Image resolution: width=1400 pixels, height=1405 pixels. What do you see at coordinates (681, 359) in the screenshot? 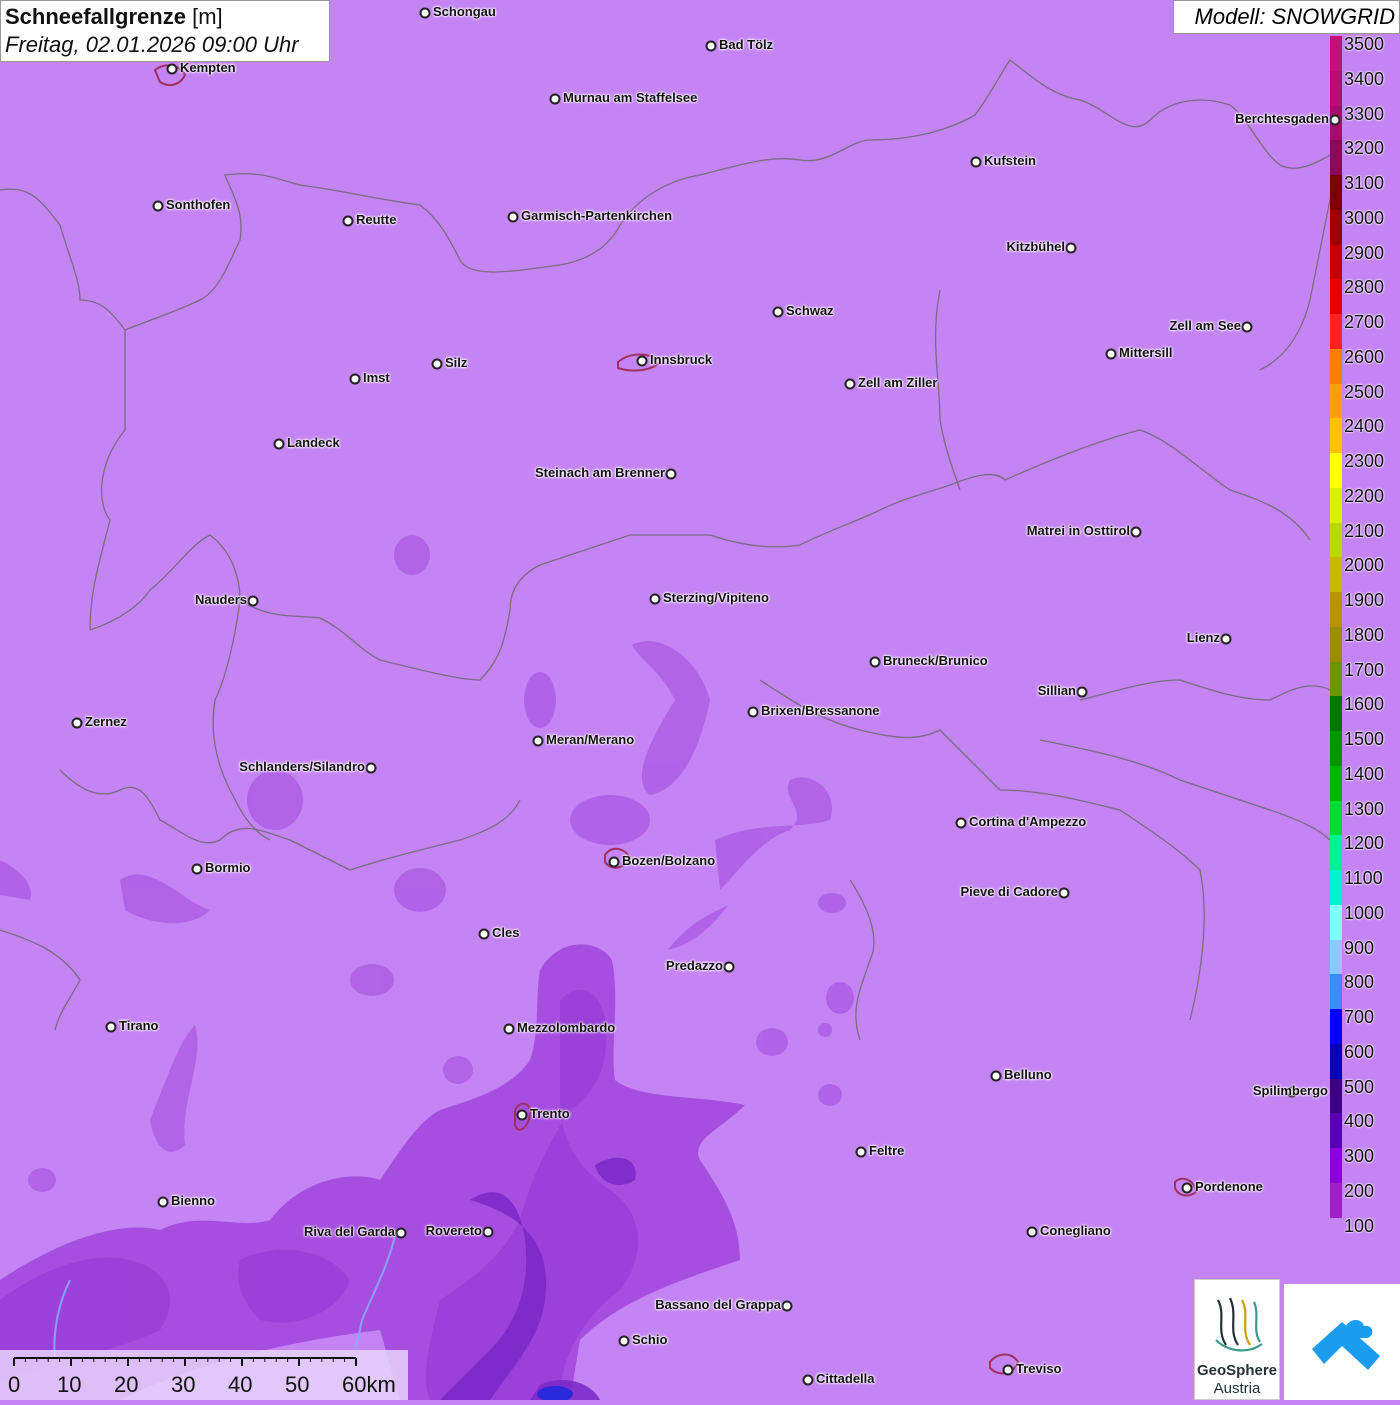
I see `city-label-innsbruck: Innsbruck` at bounding box center [681, 359].